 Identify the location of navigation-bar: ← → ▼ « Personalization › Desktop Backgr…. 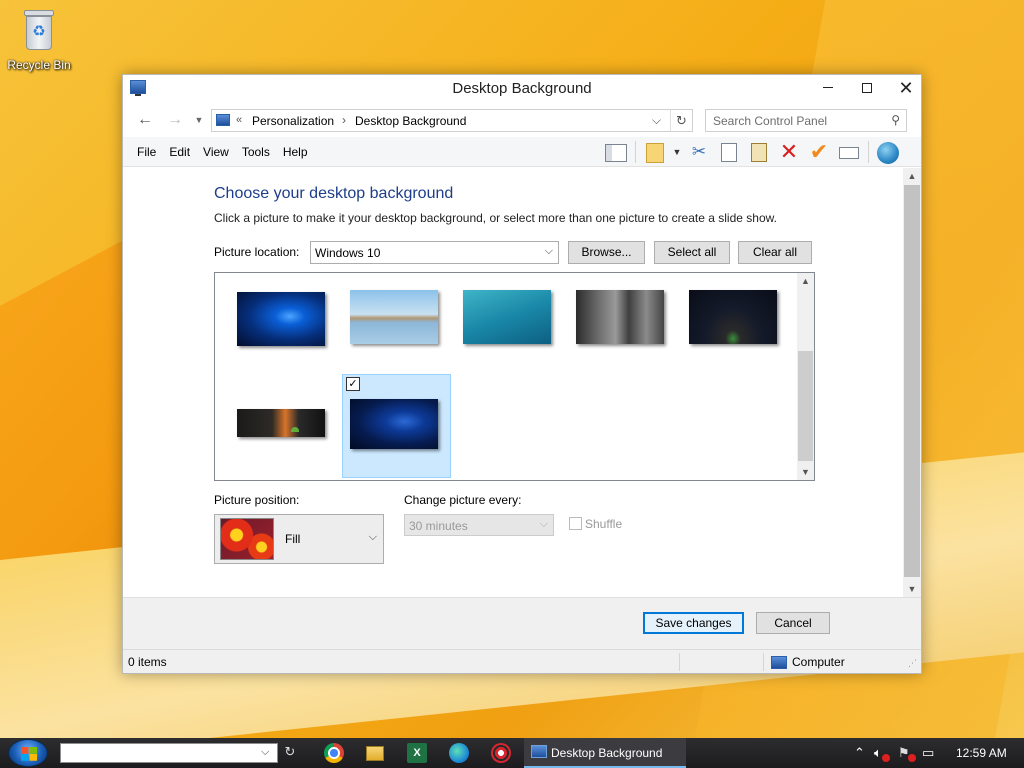
(522, 120).